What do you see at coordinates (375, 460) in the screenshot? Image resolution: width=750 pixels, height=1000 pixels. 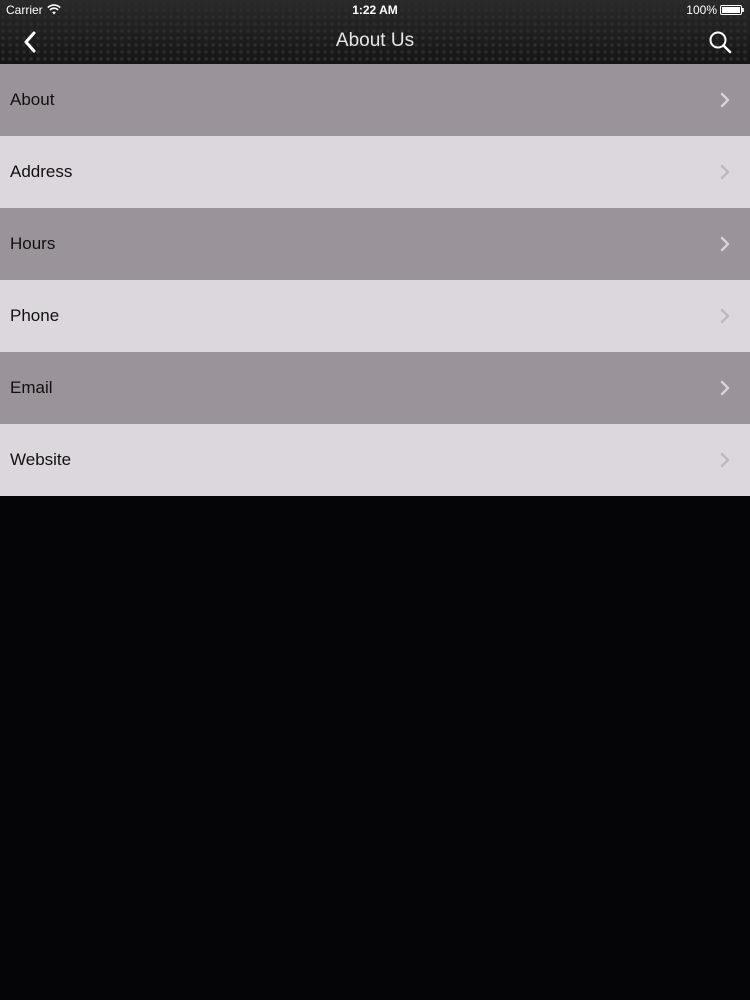 I see `menu-item-website: Website` at bounding box center [375, 460].